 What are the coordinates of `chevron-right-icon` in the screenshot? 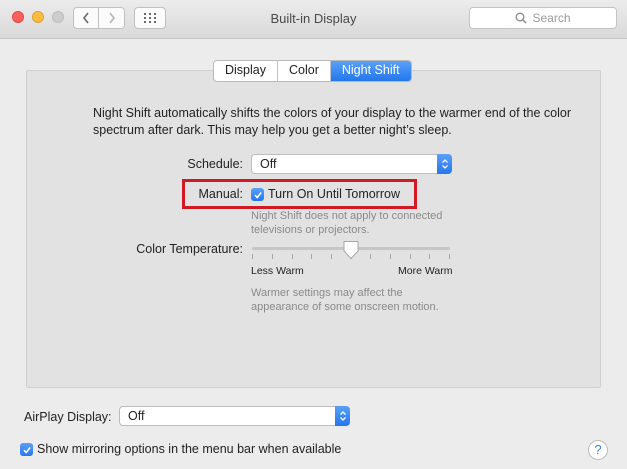 It's located at (111, 18).